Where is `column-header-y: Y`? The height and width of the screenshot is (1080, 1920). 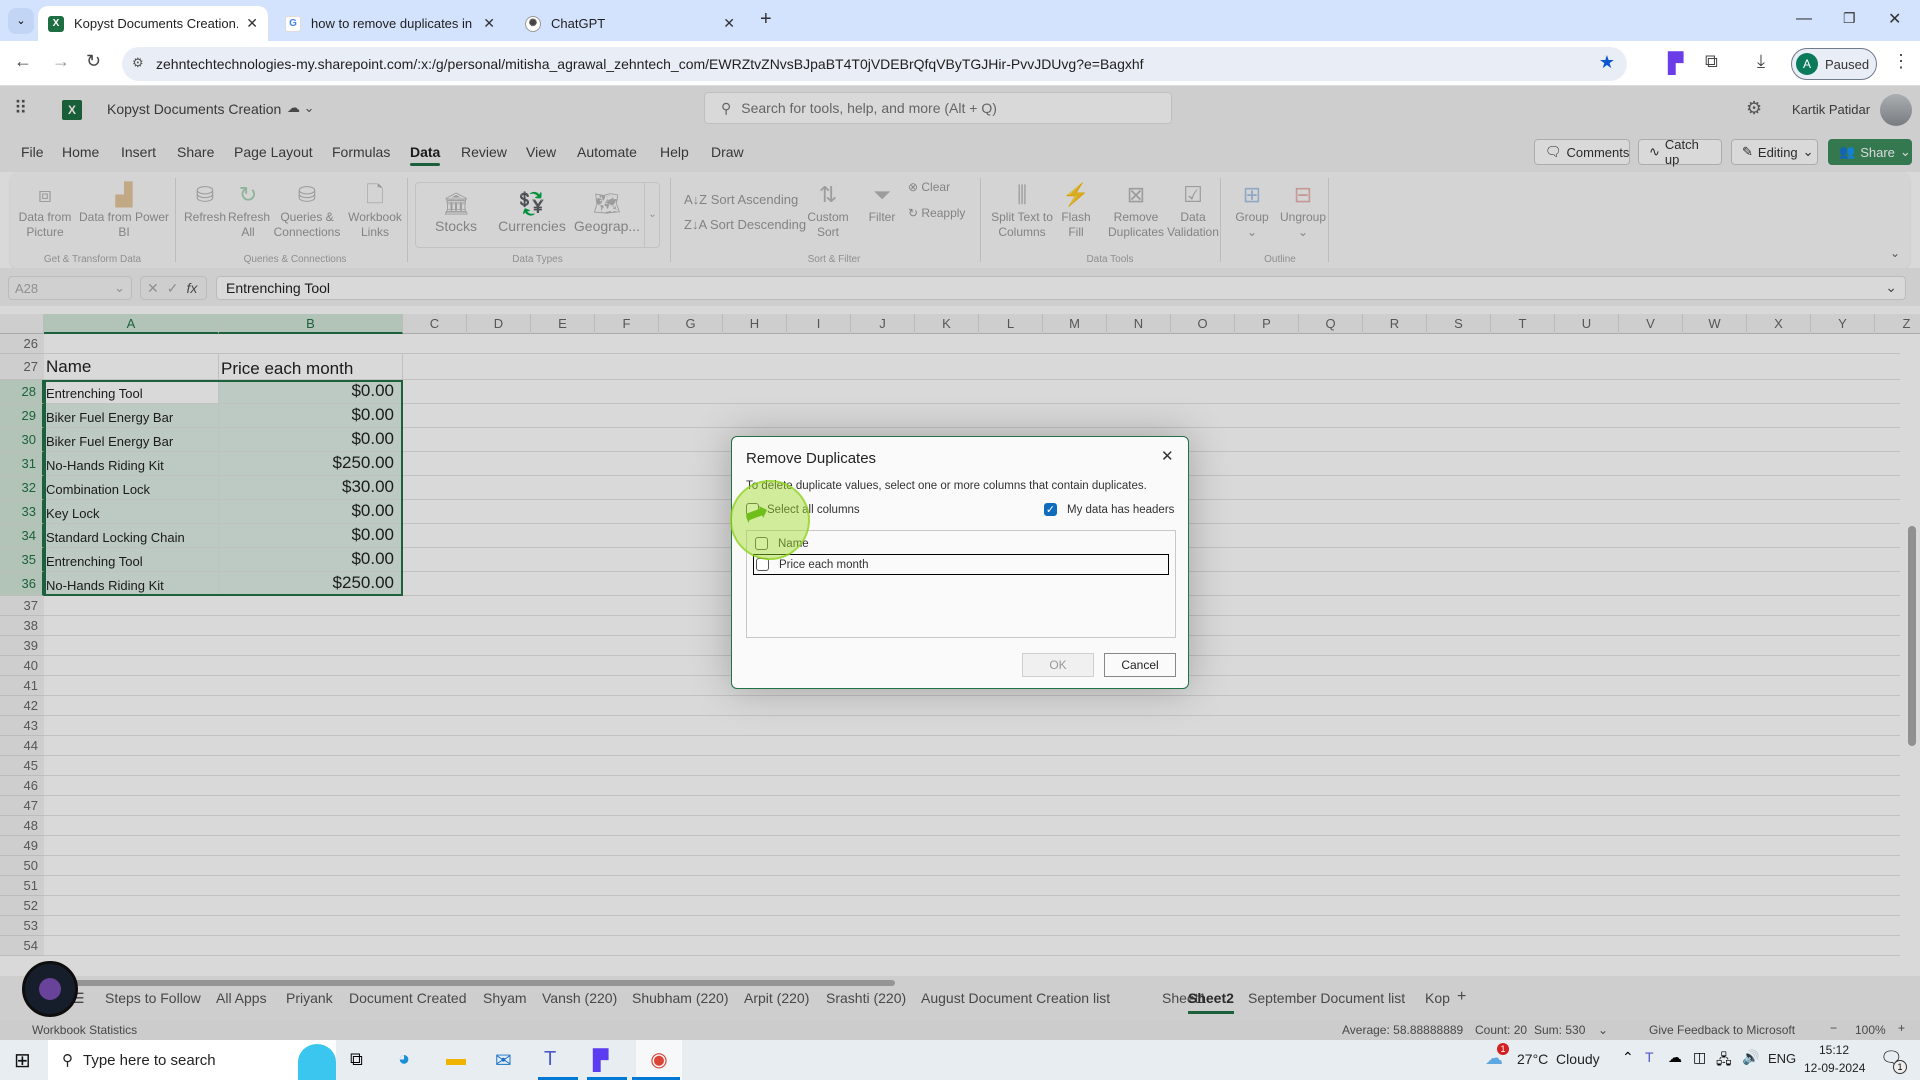
column-header-y: Y is located at coordinates (1843, 324).